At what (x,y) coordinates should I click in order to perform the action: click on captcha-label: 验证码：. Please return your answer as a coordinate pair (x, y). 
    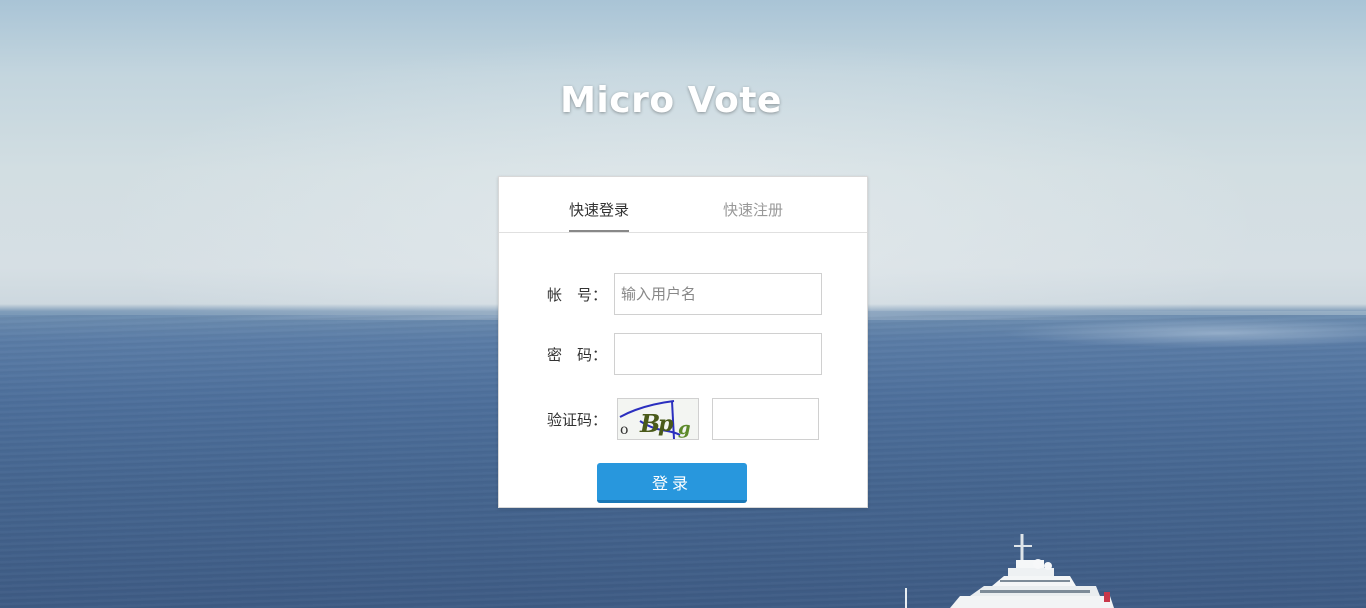
    Looking at the image, I should click on (577, 420).